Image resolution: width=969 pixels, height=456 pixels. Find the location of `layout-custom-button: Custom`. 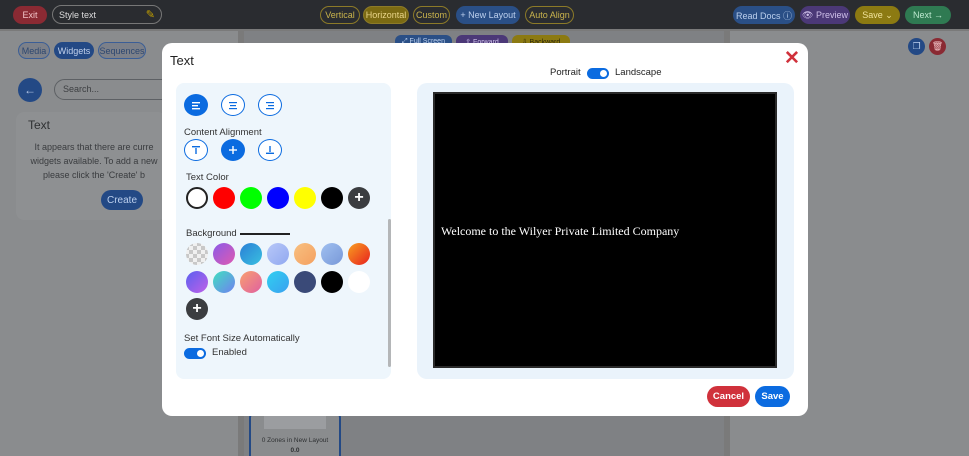

layout-custom-button: Custom is located at coordinates (431, 15).